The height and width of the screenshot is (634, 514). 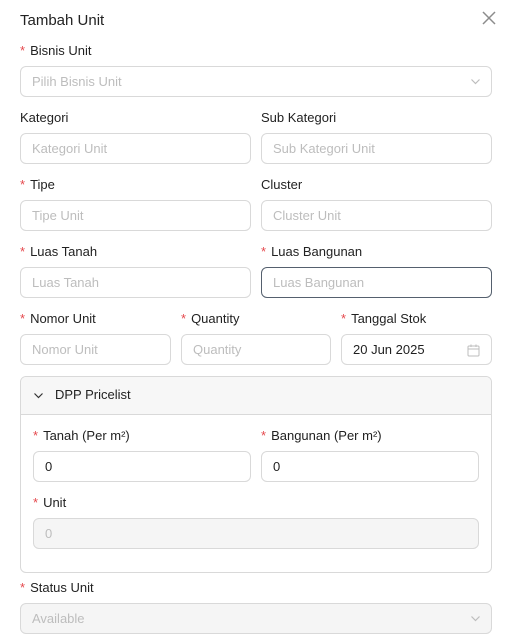 I want to click on tanggal-stok-field: * Tanggal Stok 20 Jun 2025, so click(x=416, y=338).